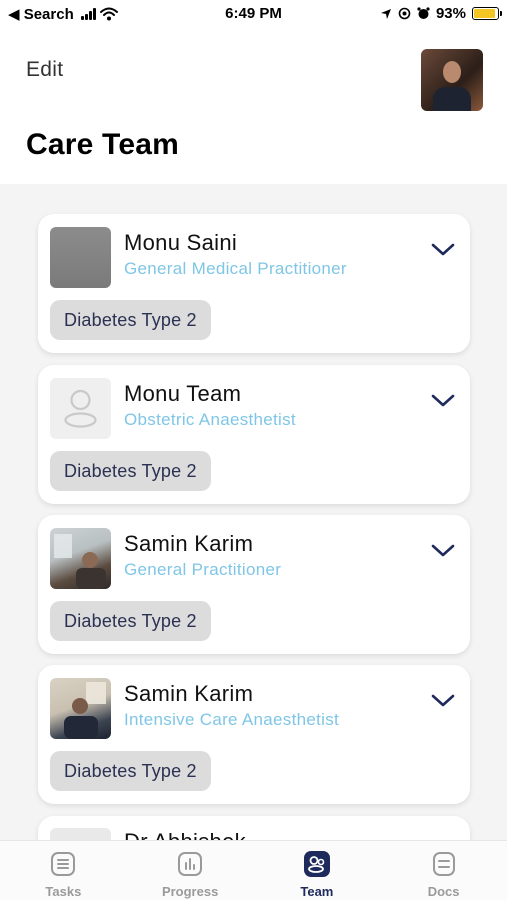 The height and width of the screenshot is (900, 507). I want to click on battery-icon, so click(487, 13).